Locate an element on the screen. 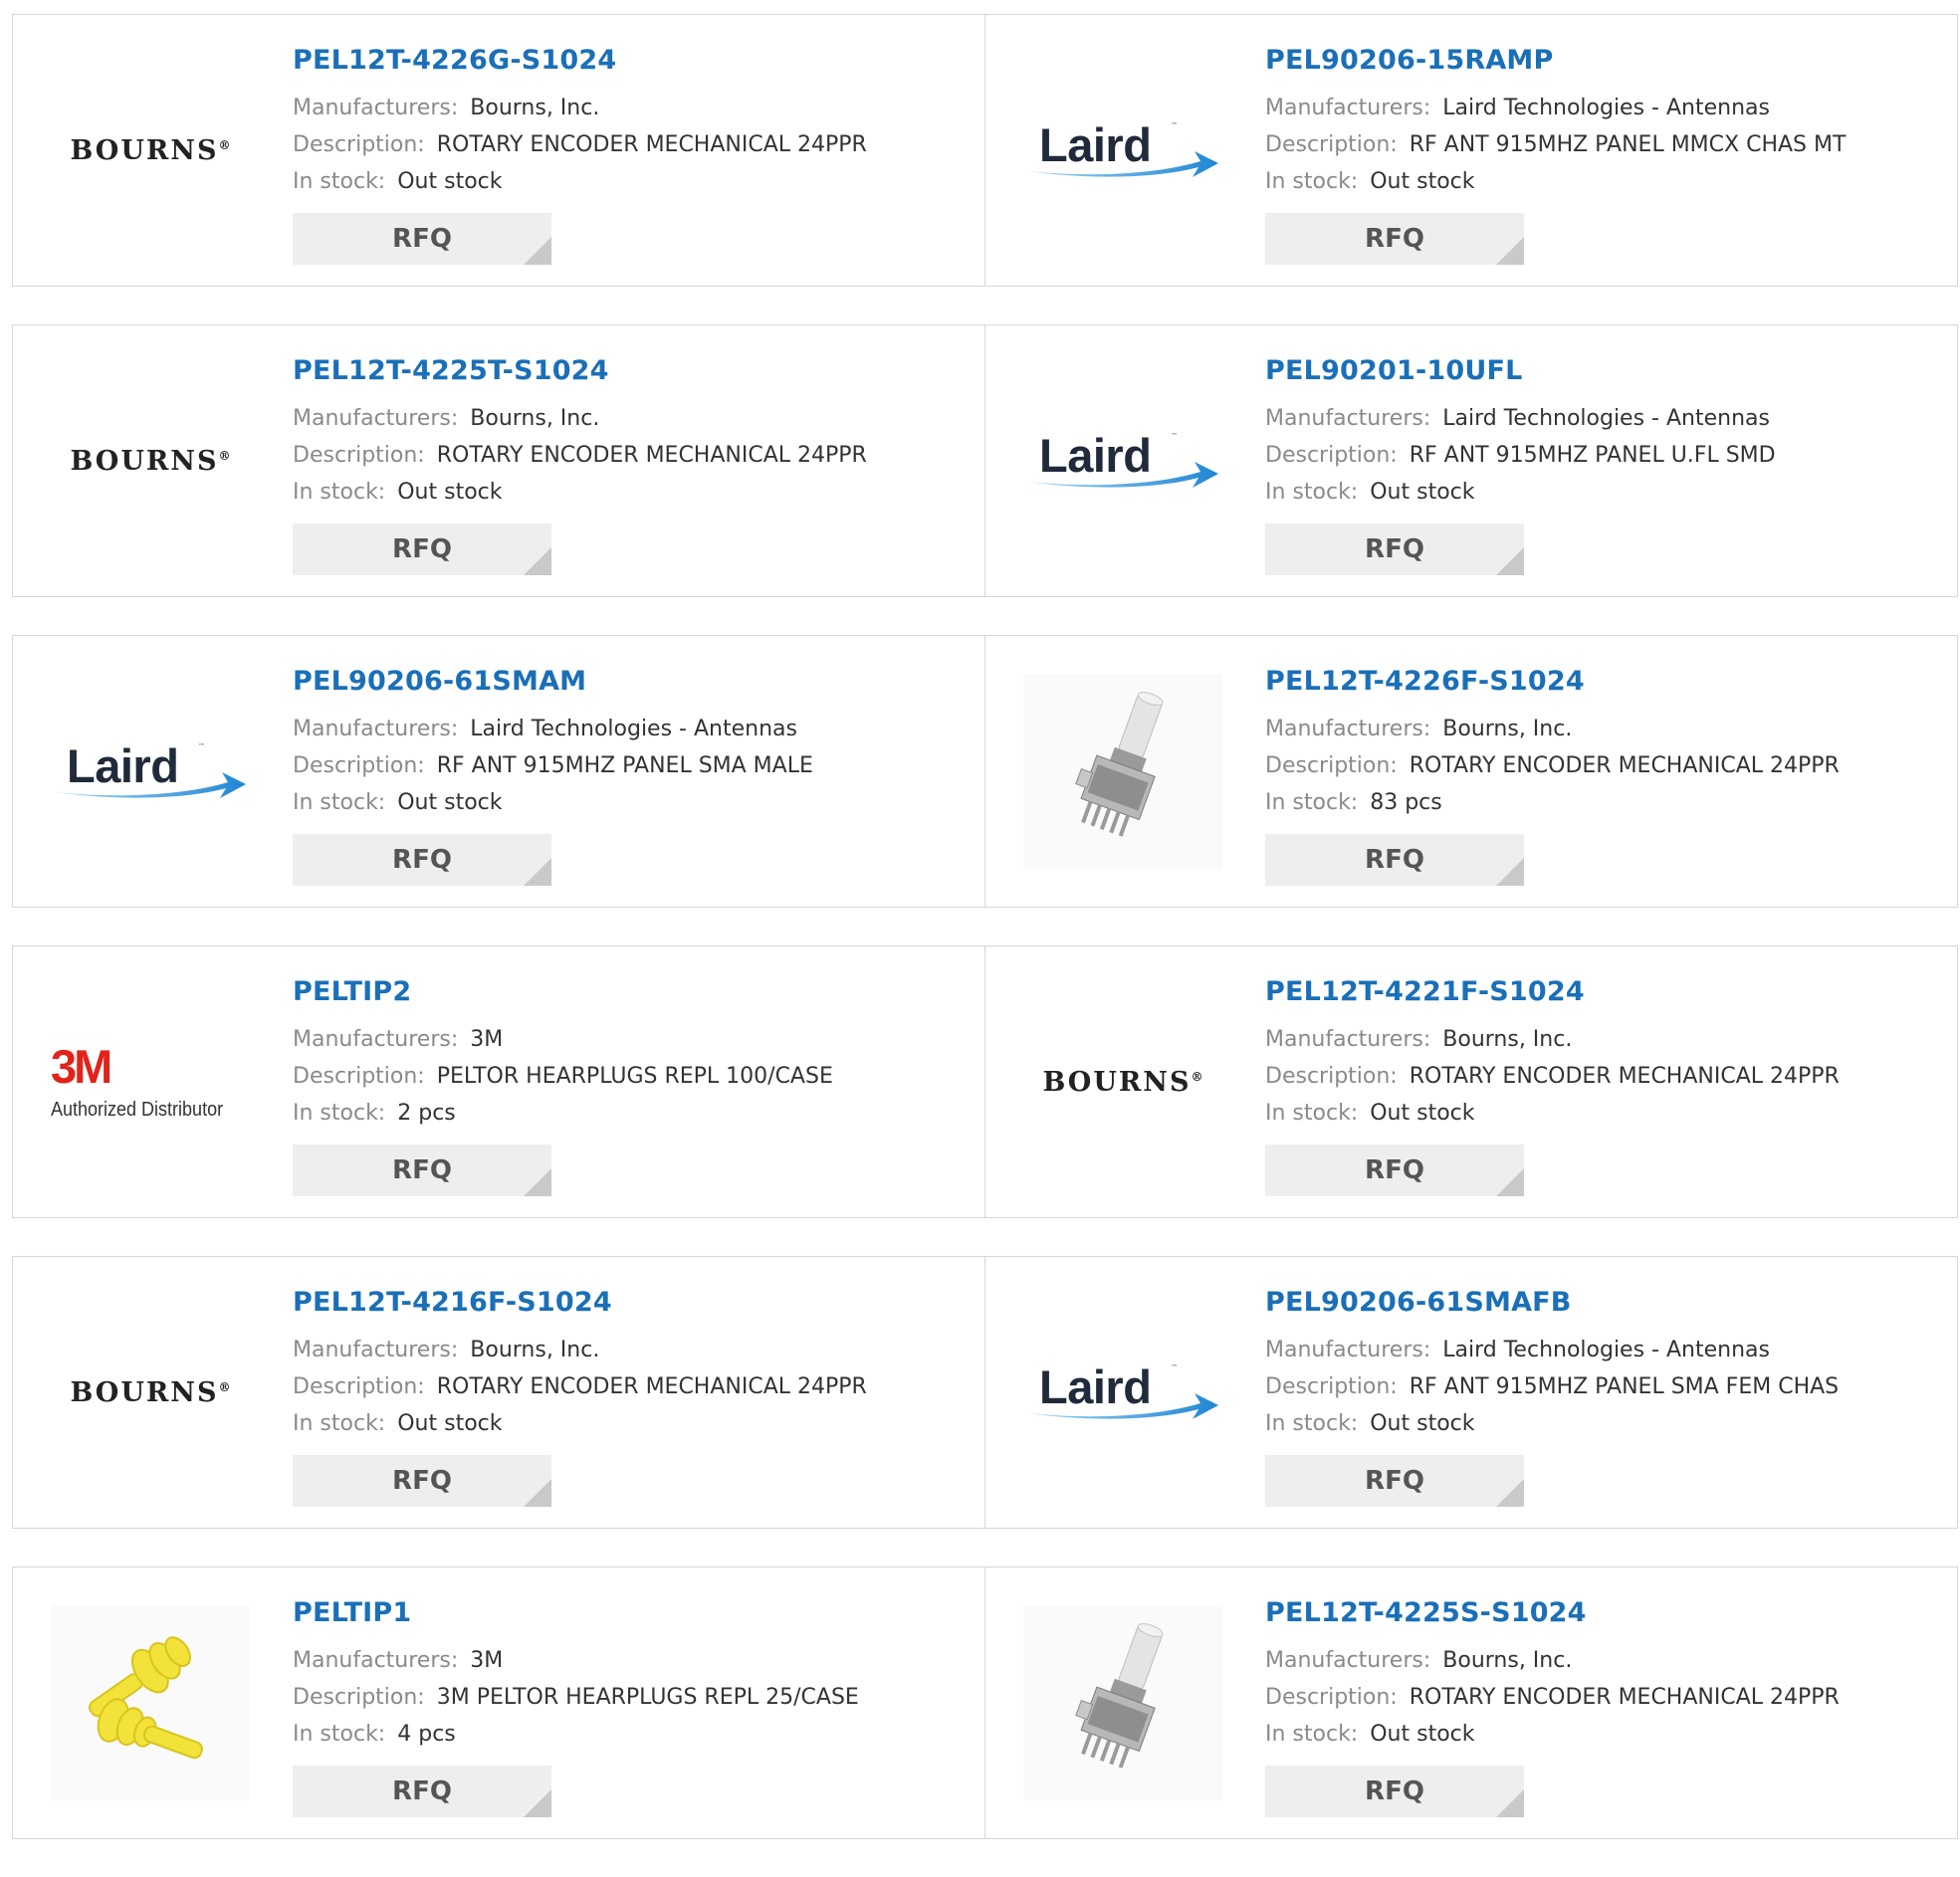 Image resolution: width=1960 pixels, height=1877 pixels. part-number-link: PEL12T-4226G-S1024 is located at coordinates (634, 60).